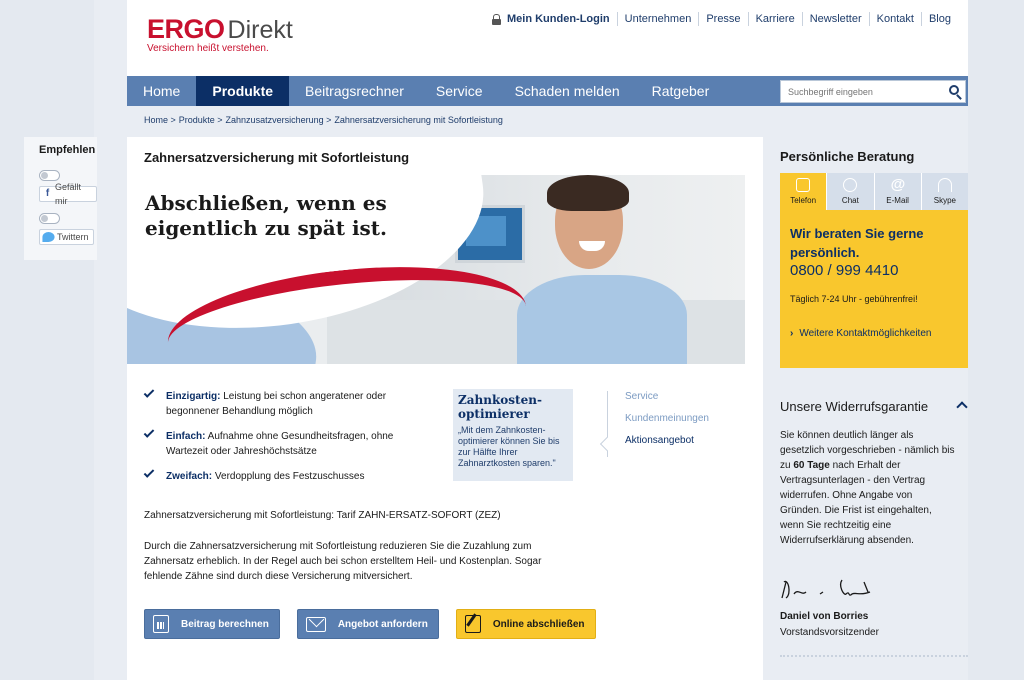 The width and height of the screenshot is (1024, 680). What do you see at coordinates (686, 441) in the screenshot?
I see `tab-aktionsangebot: Aktionsangebot` at bounding box center [686, 441].